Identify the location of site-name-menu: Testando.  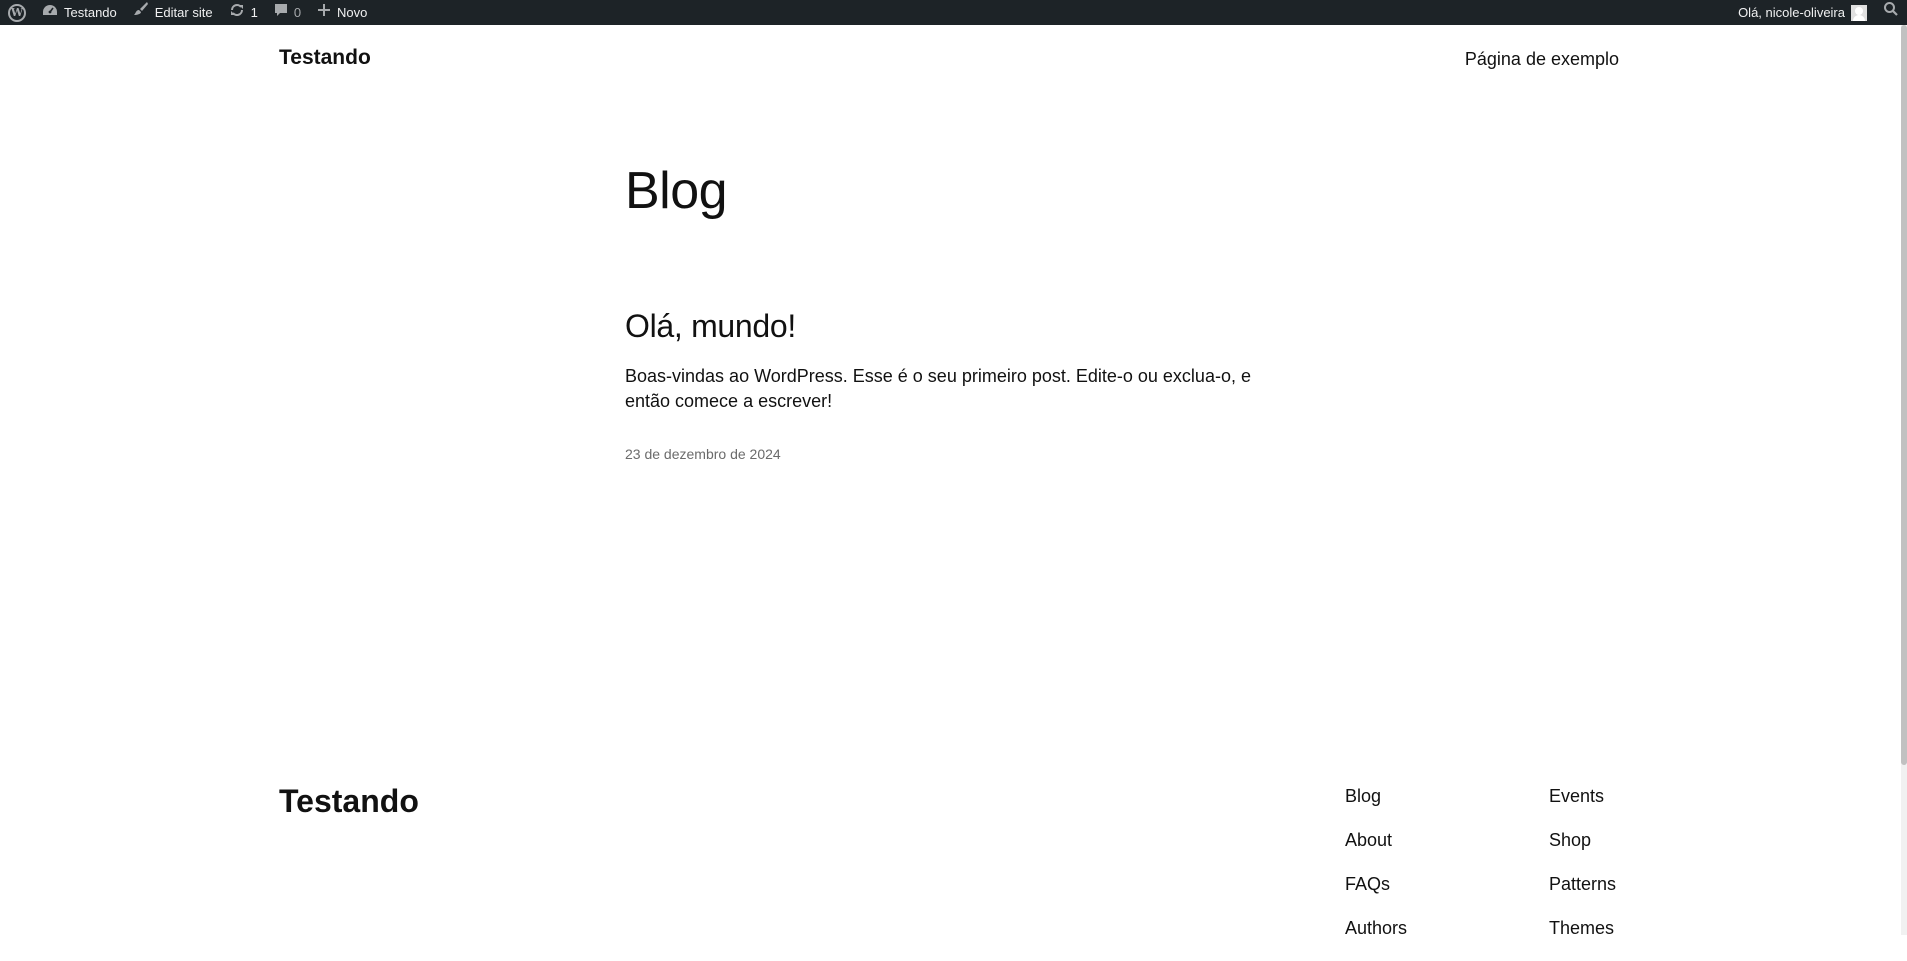
(79, 12).